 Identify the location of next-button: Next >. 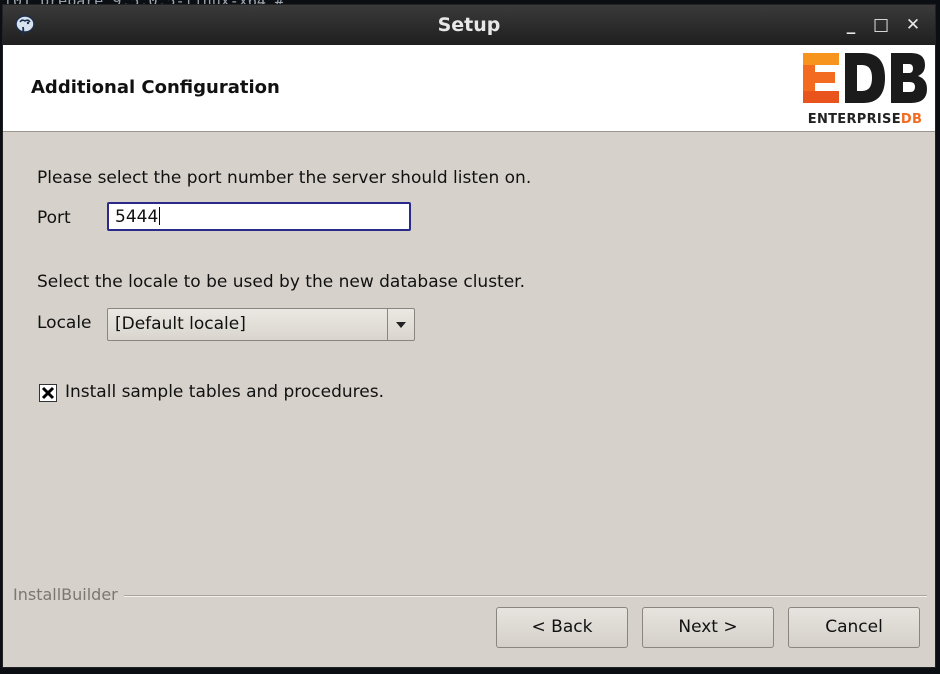
(708, 627).